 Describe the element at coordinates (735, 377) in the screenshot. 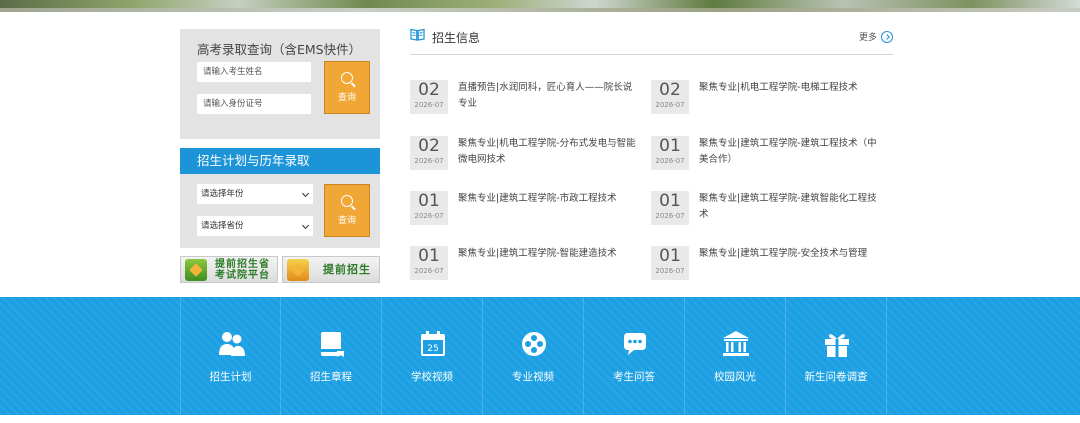

I see `quicklink-label: 校园风光` at that location.